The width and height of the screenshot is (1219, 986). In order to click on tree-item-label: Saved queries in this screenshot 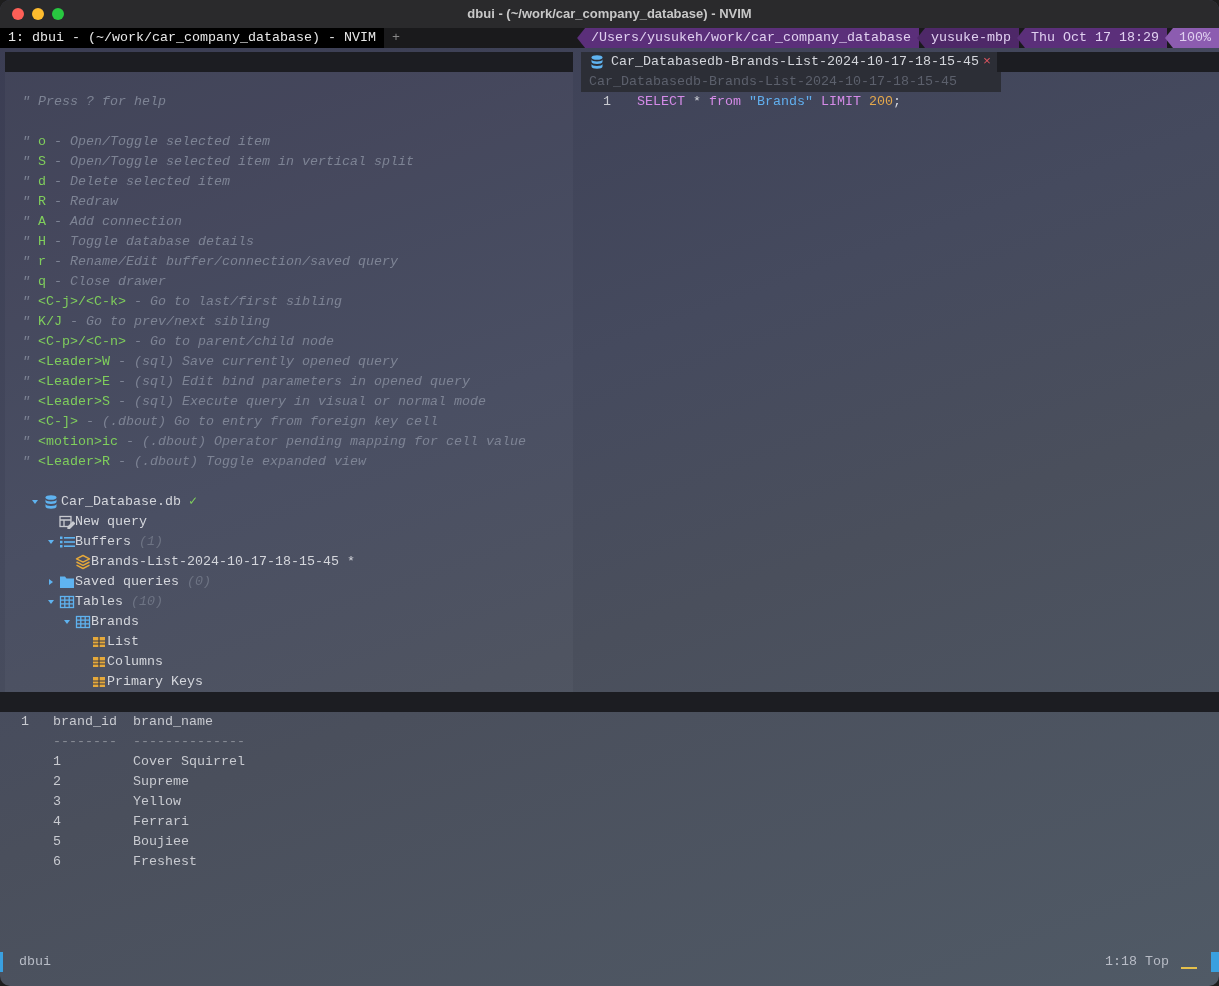, I will do `click(127, 582)`.